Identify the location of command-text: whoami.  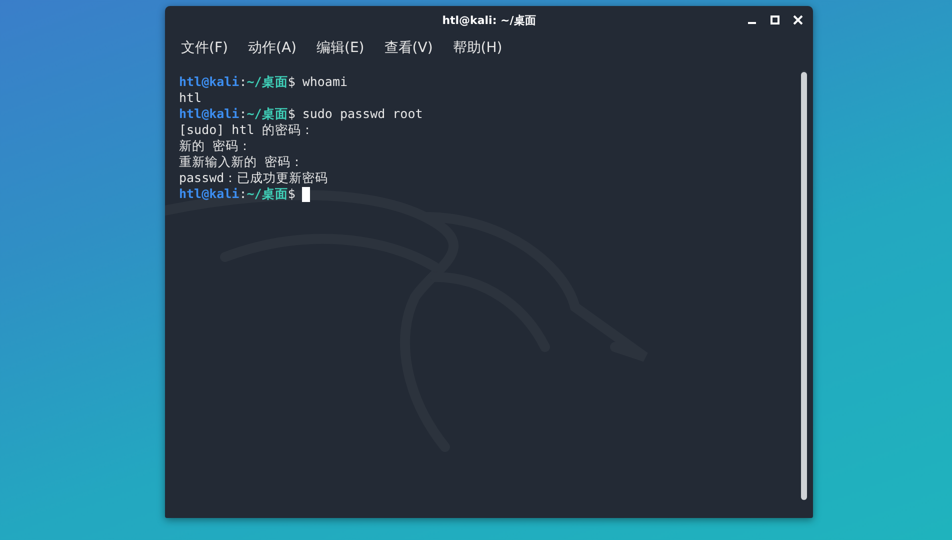
(325, 82).